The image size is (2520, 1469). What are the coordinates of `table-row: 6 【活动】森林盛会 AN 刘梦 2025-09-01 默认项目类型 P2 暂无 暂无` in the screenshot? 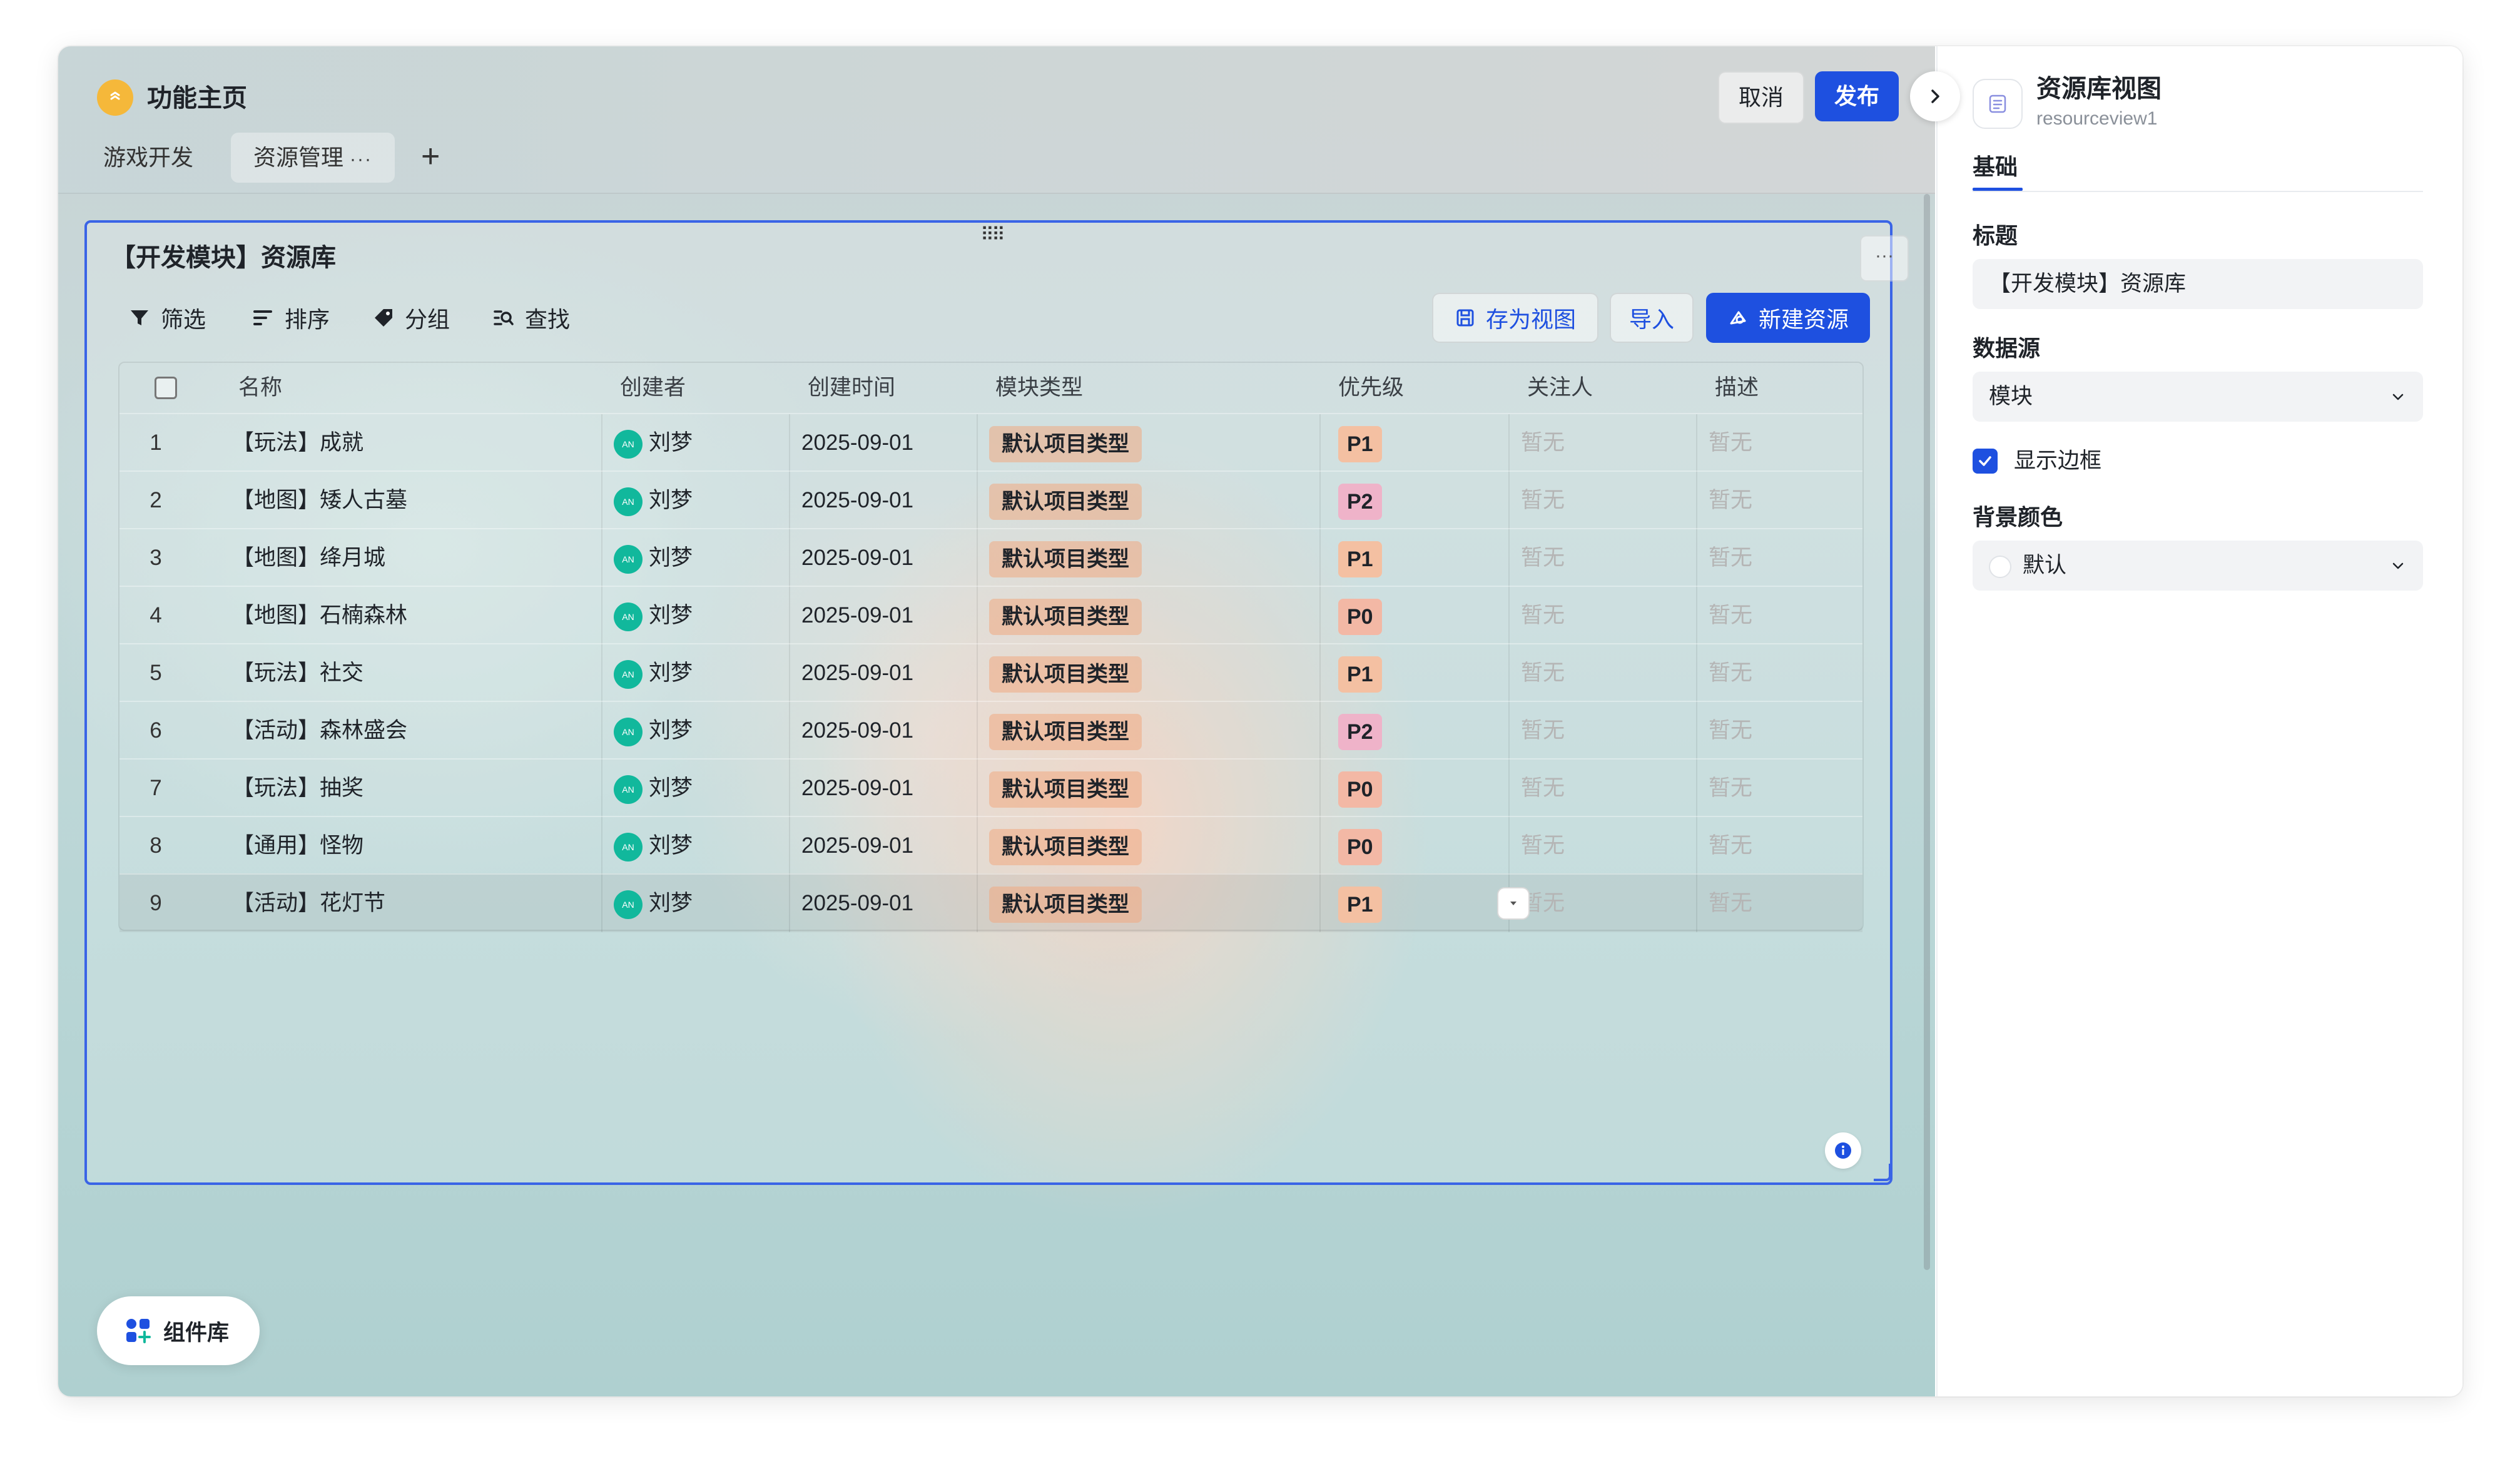 It's located at (991, 730).